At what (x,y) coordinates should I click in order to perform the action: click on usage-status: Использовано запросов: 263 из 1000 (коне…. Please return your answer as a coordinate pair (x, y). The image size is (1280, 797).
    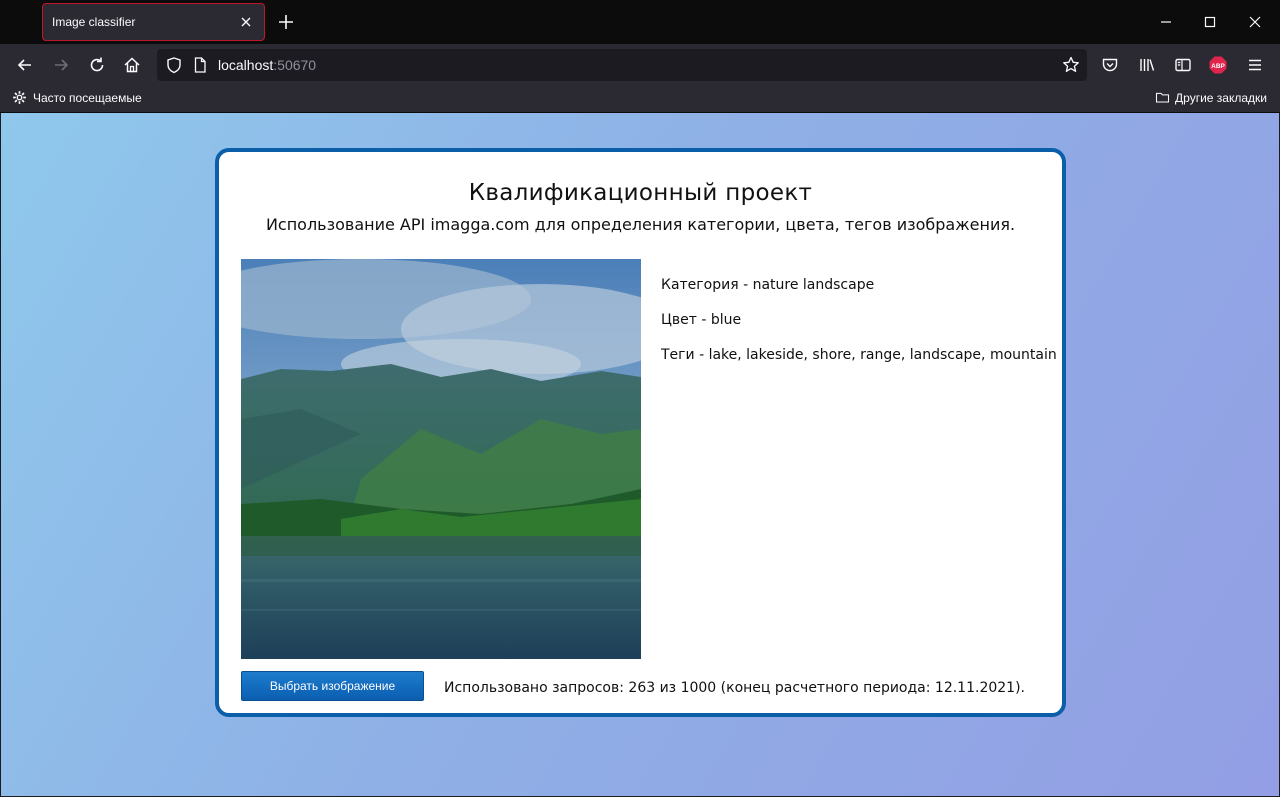
    Looking at the image, I should click on (734, 688).